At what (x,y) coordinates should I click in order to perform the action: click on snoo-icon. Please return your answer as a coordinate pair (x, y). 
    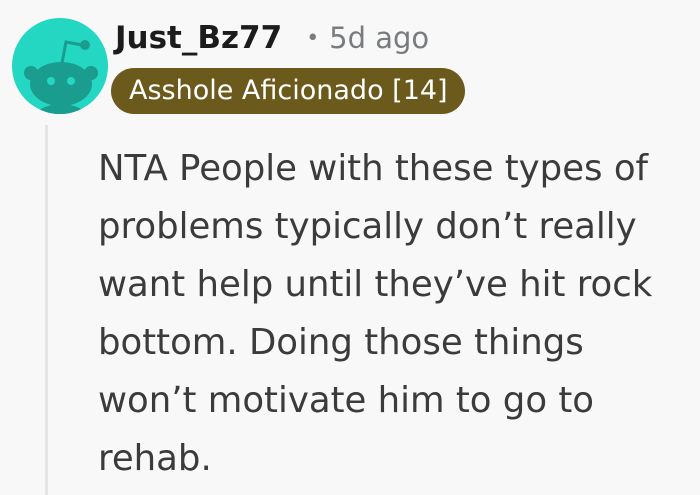
    Looking at the image, I should click on (61, 77).